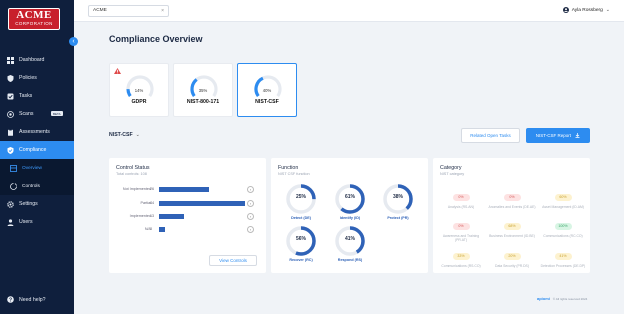 This screenshot has height=314, width=624. What do you see at coordinates (26, 222) in the screenshot?
I see `sidebar-item-label: Users` at bounding box center [26, 222].